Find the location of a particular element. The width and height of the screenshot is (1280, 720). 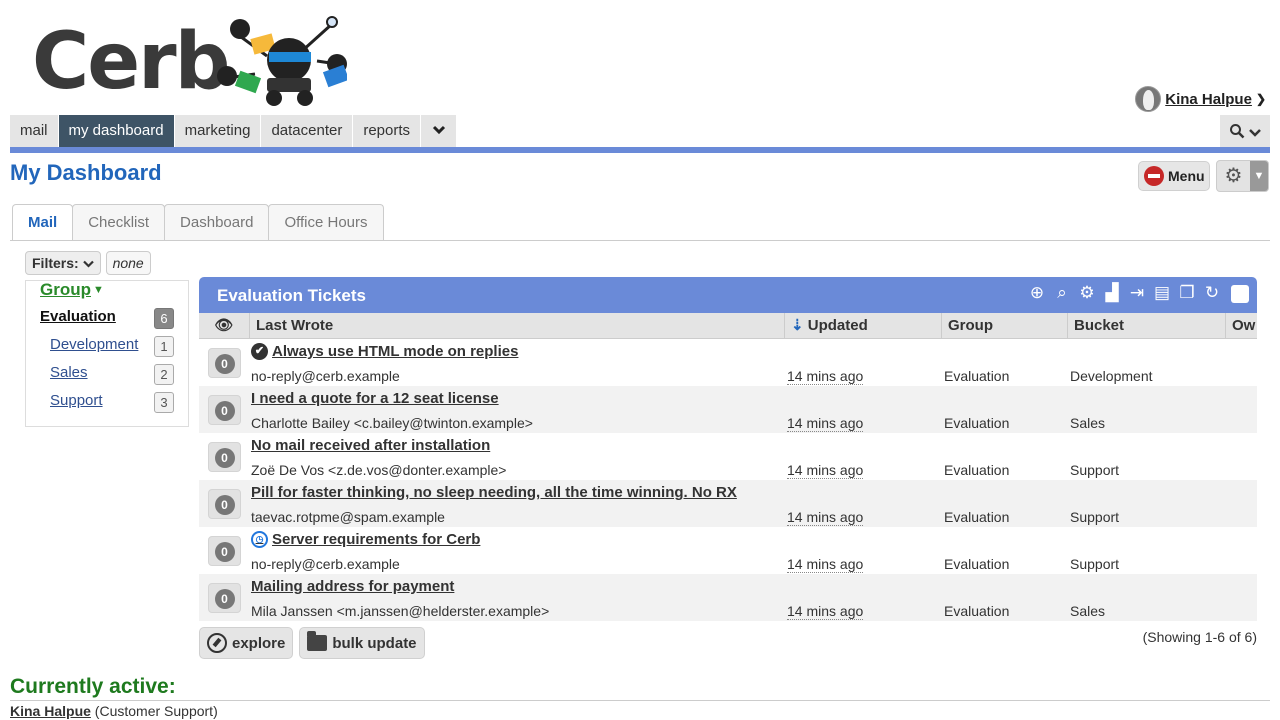

user-name-link: Kina Halpue is located at coordinates (1208, 99).